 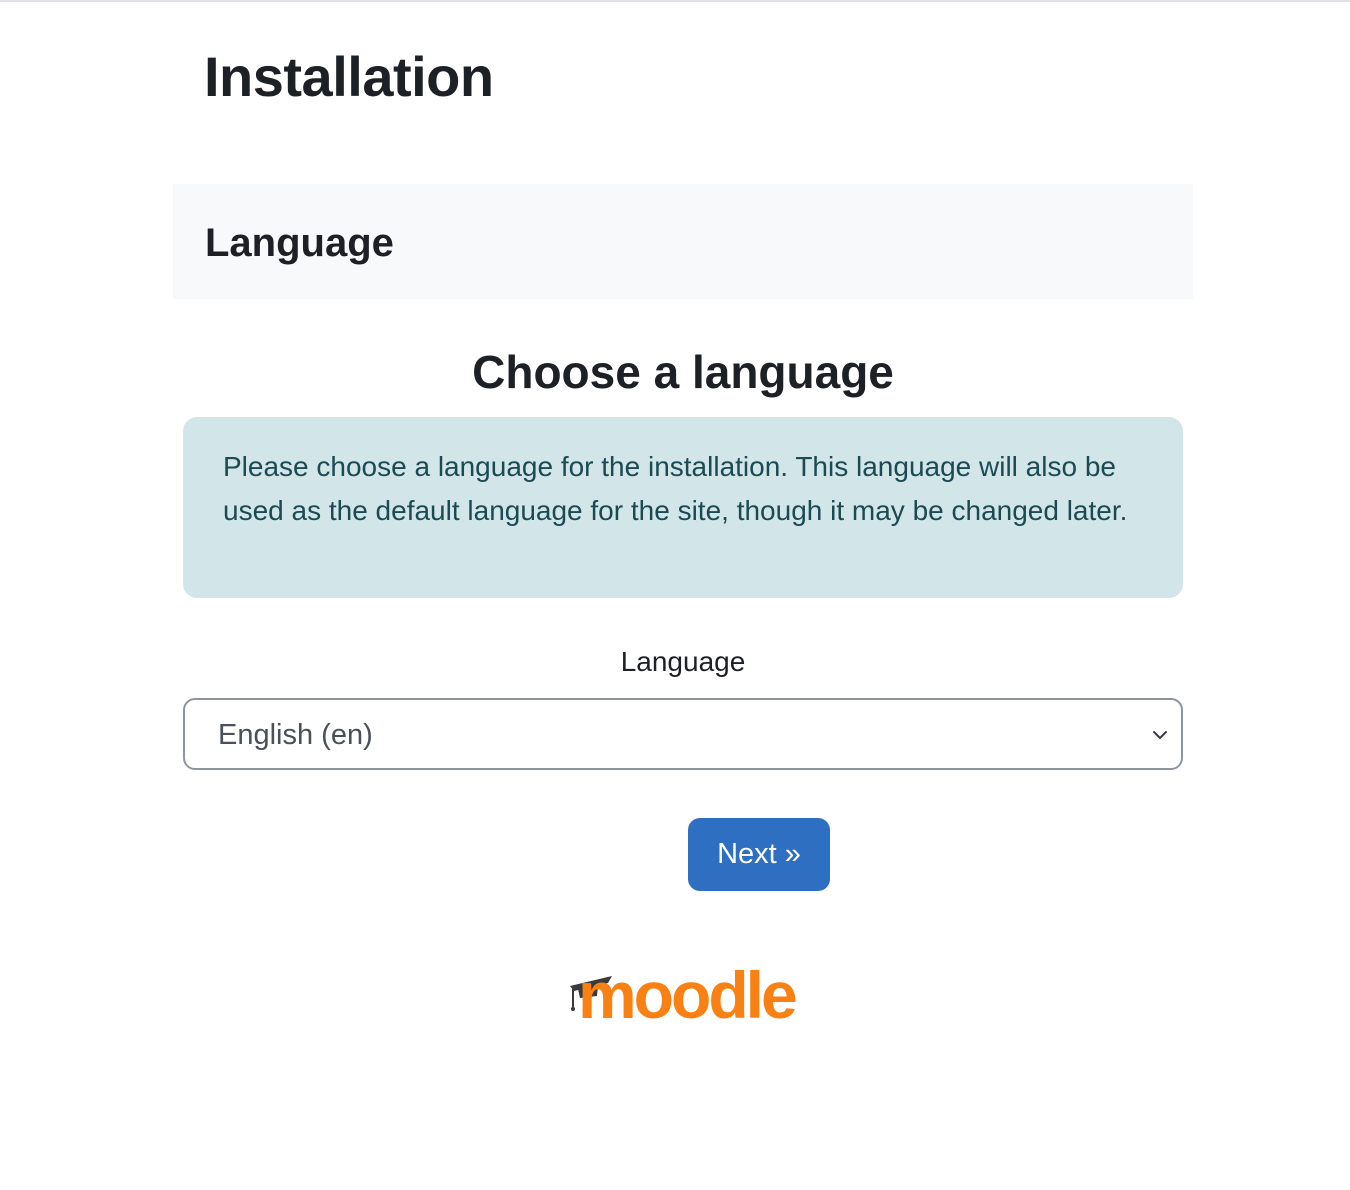 I want to click on language-select: English (en), so click(x=683, y=734).